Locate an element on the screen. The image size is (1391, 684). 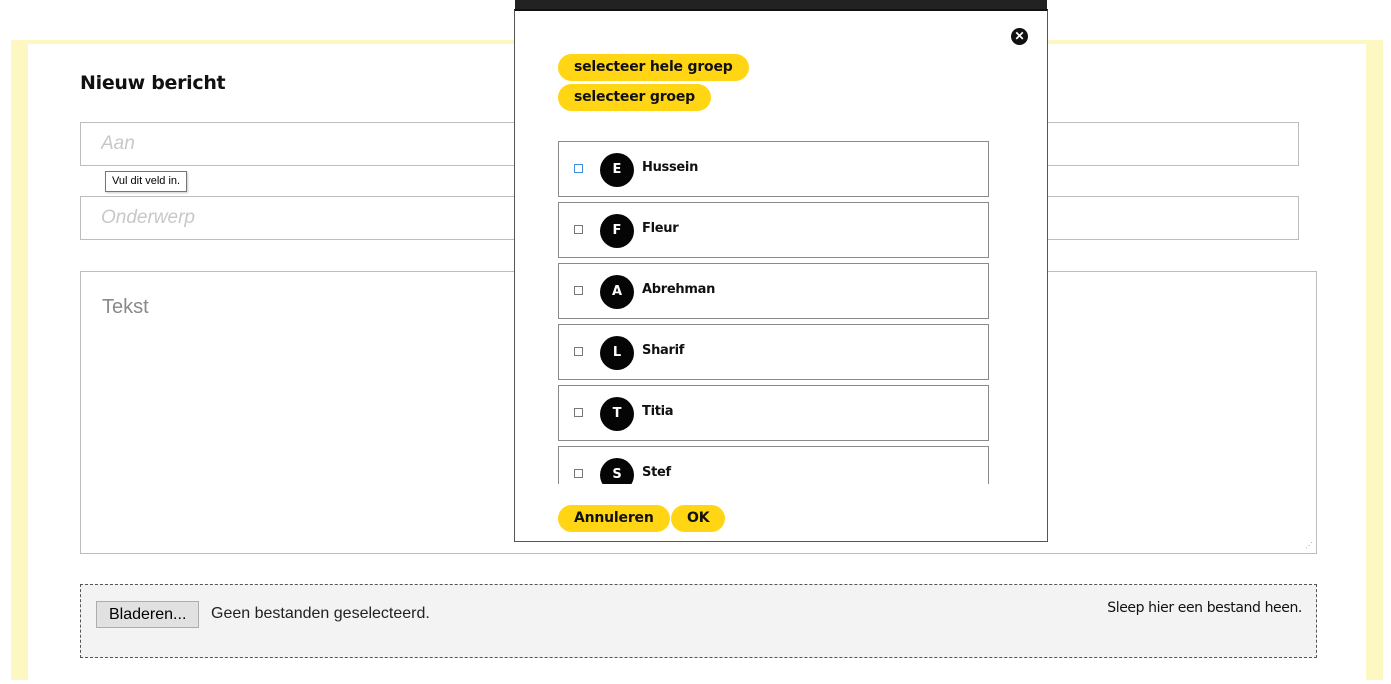
user-row: S Stef is located at coordinates (773, 465).